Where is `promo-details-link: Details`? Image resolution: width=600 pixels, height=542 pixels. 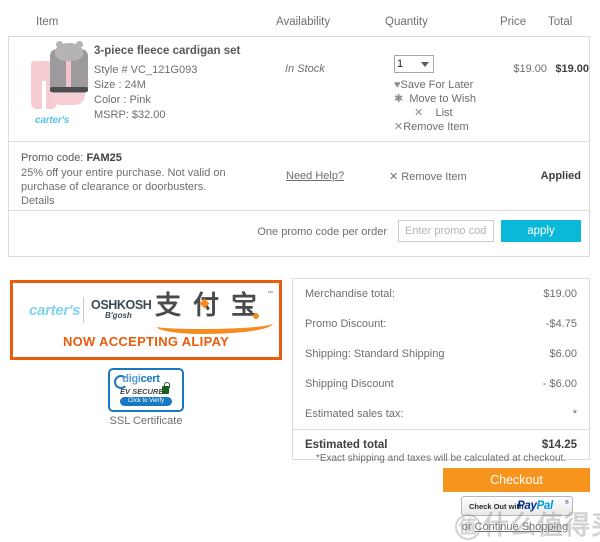 promo-details-link: Details is located at coordinates (146, 201).